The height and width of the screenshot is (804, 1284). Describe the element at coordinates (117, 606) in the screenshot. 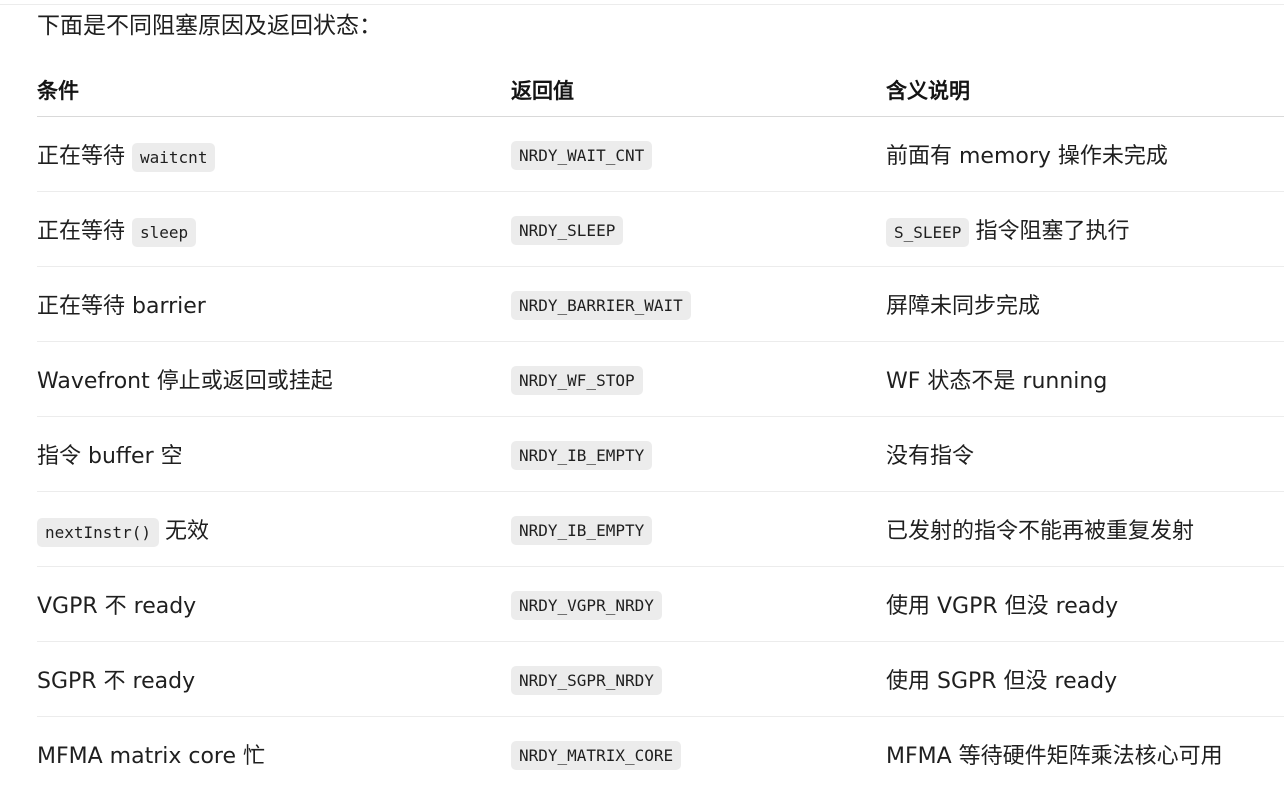

I see `condition-text: VGPR 不 ready` at that location.